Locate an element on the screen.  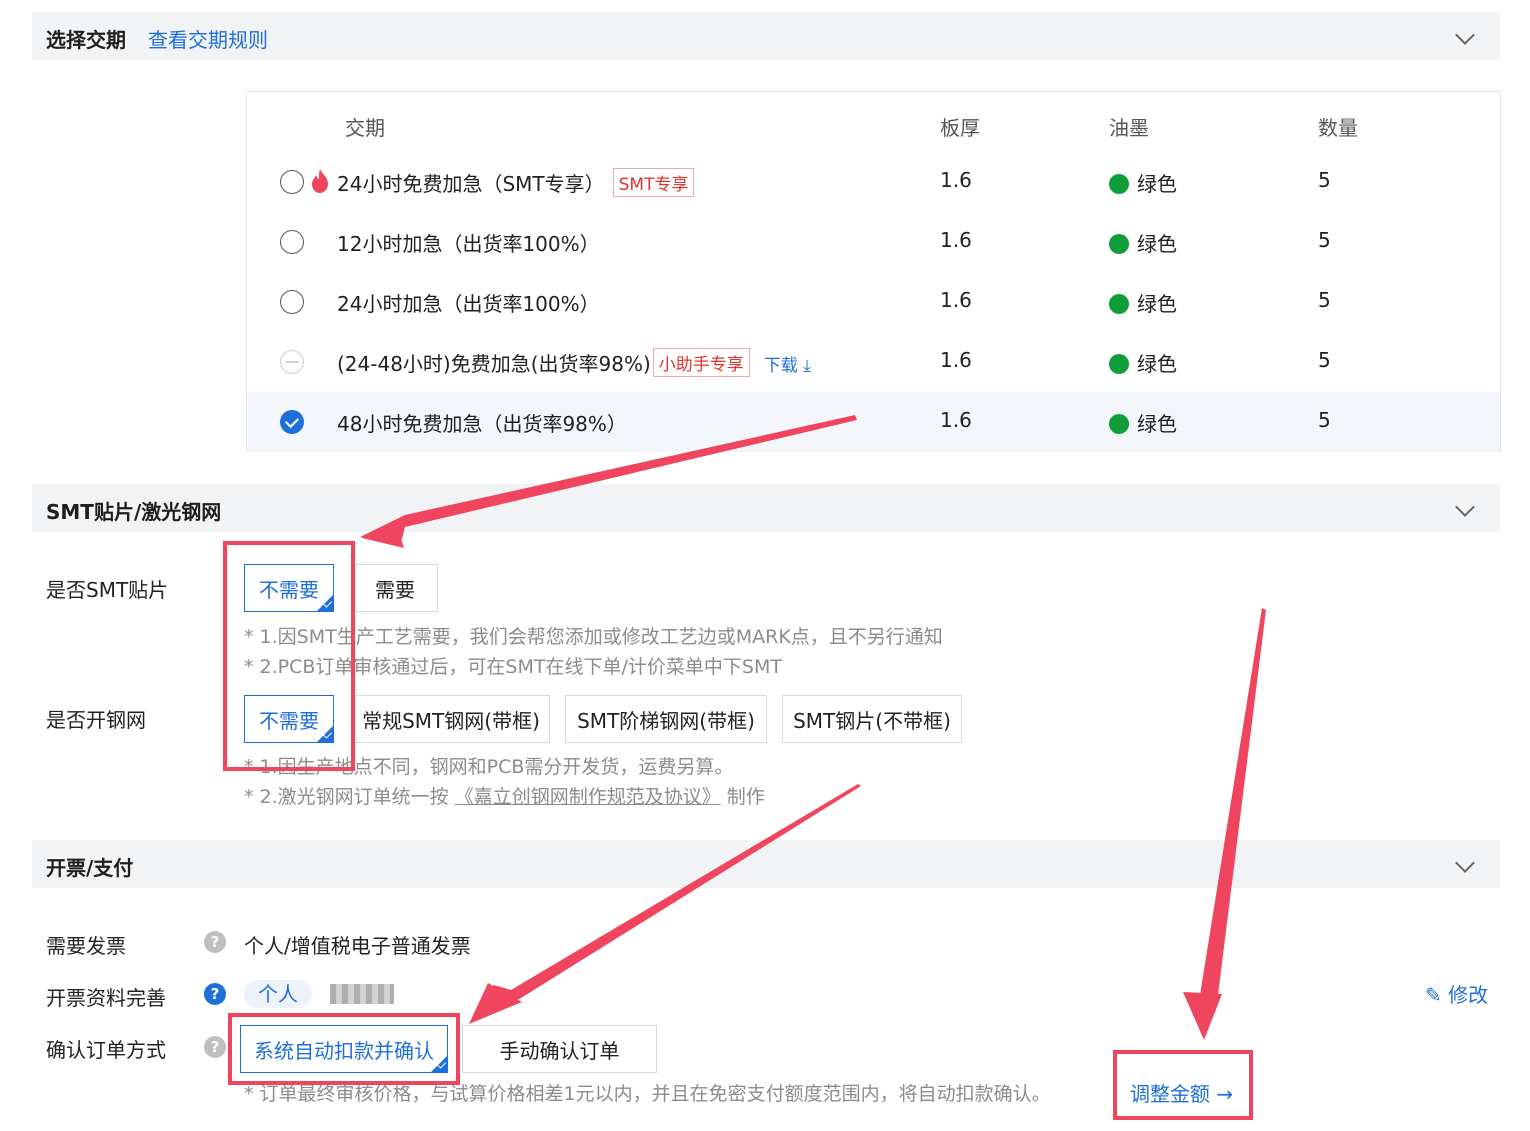
stencil-agreement-link: 《嘉立创钢网制作规范及协议》 is located at coordinates (588, 797).